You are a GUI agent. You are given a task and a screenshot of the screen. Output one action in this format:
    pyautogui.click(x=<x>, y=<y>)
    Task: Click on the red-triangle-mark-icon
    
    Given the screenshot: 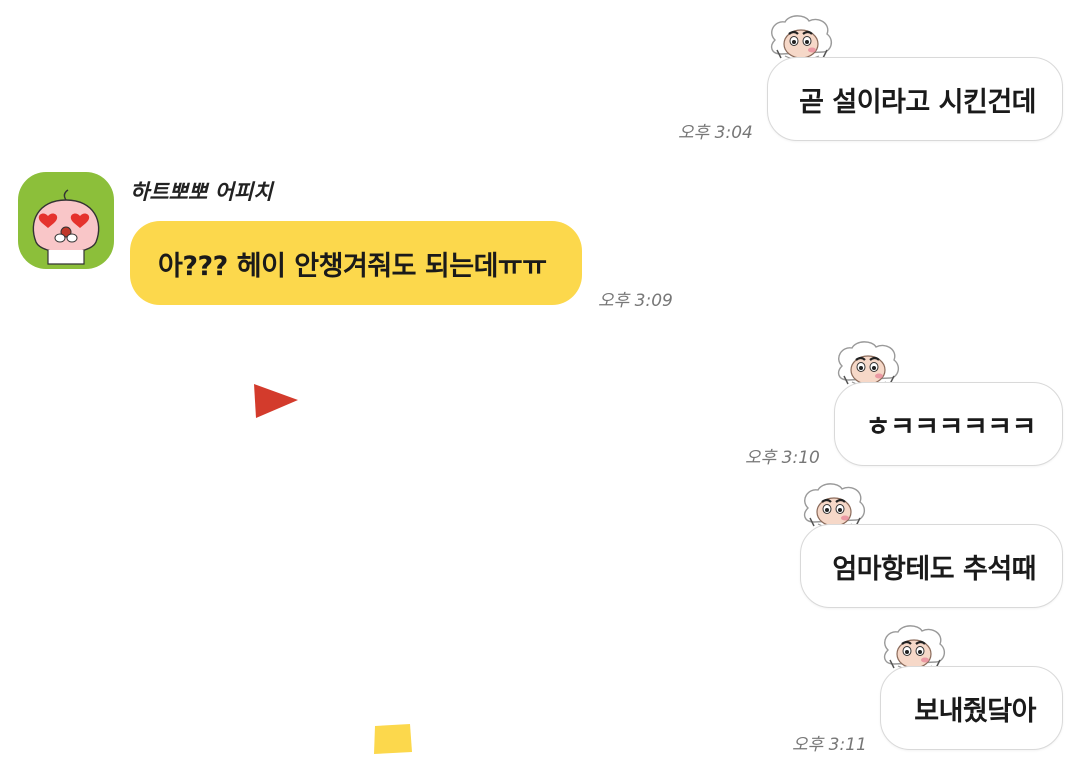 What is the action you would take?
    pyautogui.click(x=276, y=401)
    